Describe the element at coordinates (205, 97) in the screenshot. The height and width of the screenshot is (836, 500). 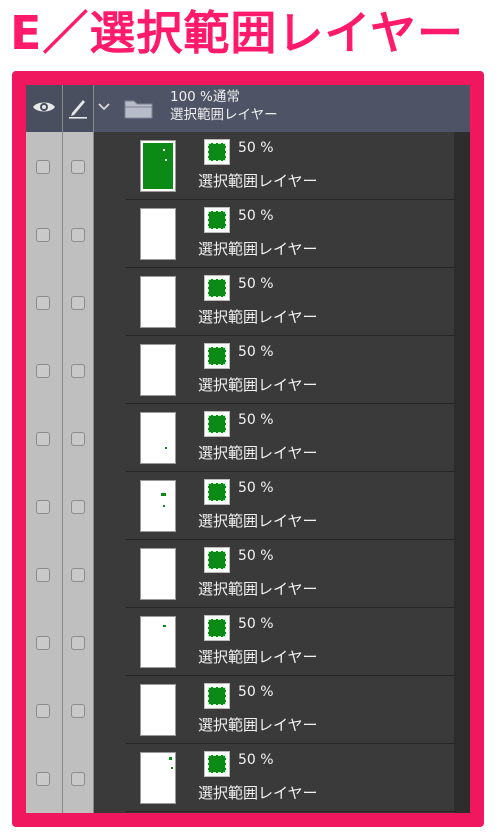
I see `folder-opacity-blend: 100 %通常` at that location.